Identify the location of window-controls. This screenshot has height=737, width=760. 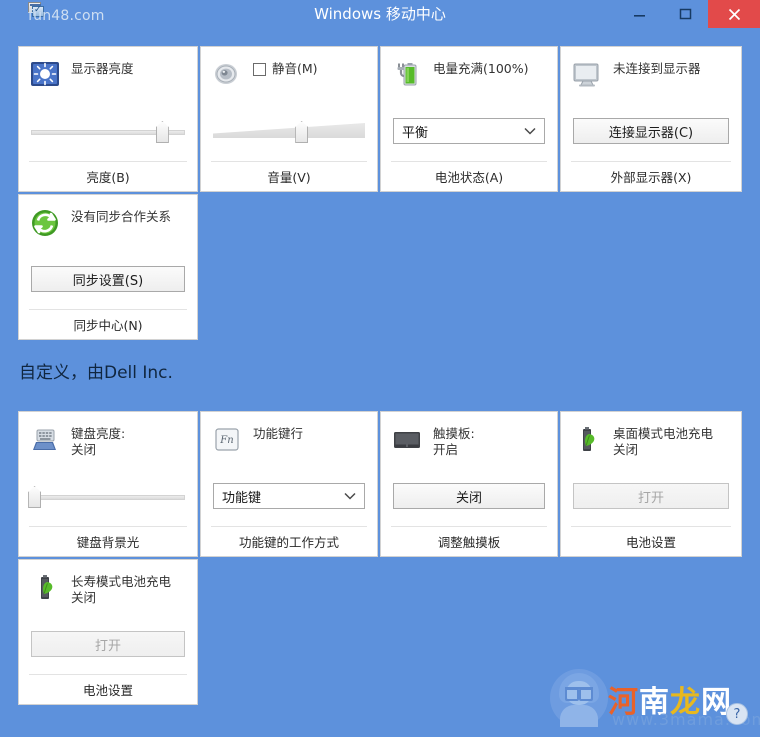
(688, 14).